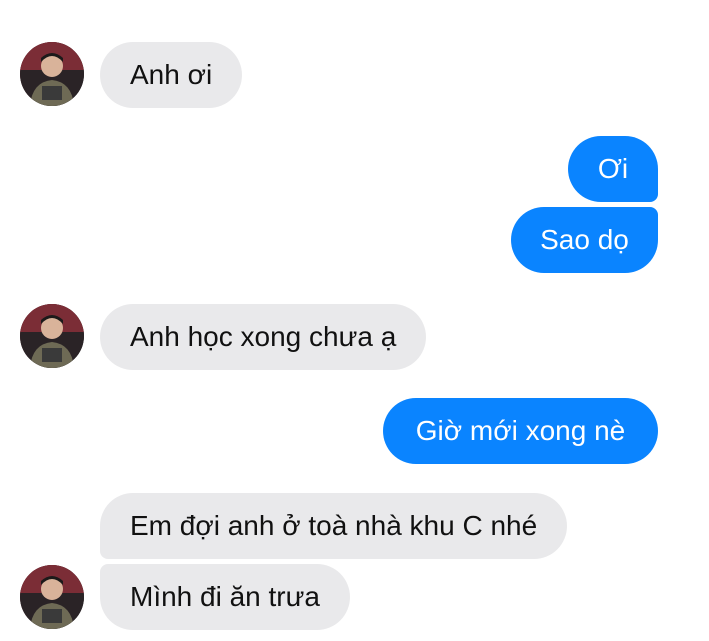  I want to click on outgoing-message: Giờ mới xong nè, so click(520, 431).